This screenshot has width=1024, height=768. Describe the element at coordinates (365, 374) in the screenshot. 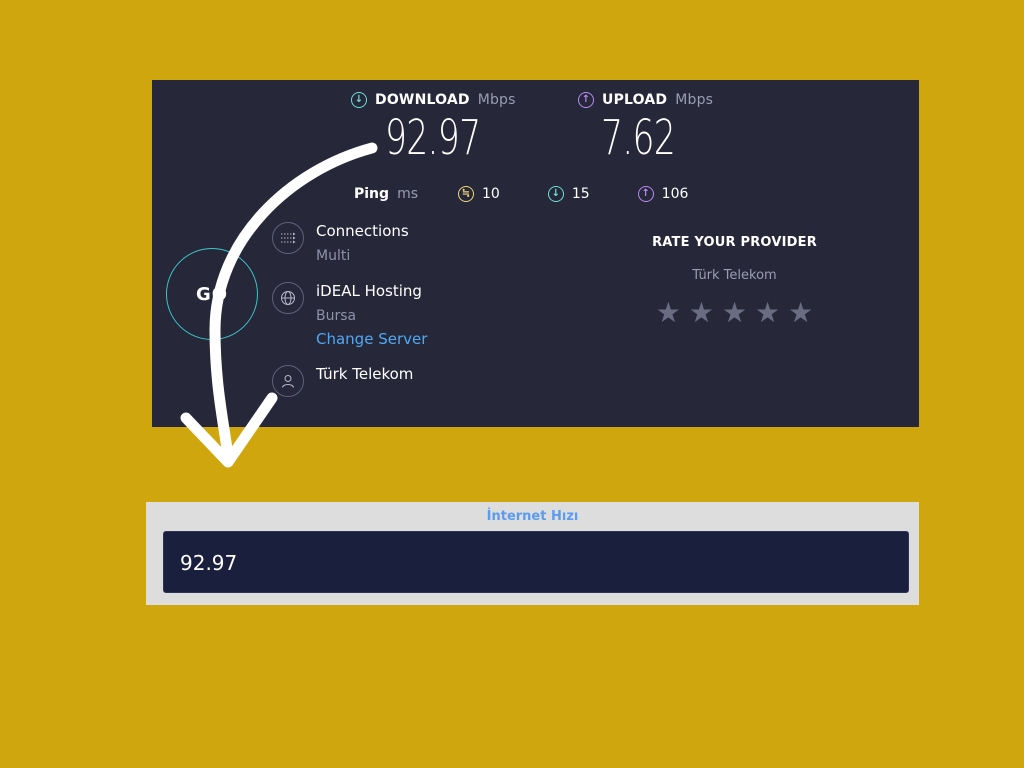

I see `isp-name: Türk Telekom` at that location.